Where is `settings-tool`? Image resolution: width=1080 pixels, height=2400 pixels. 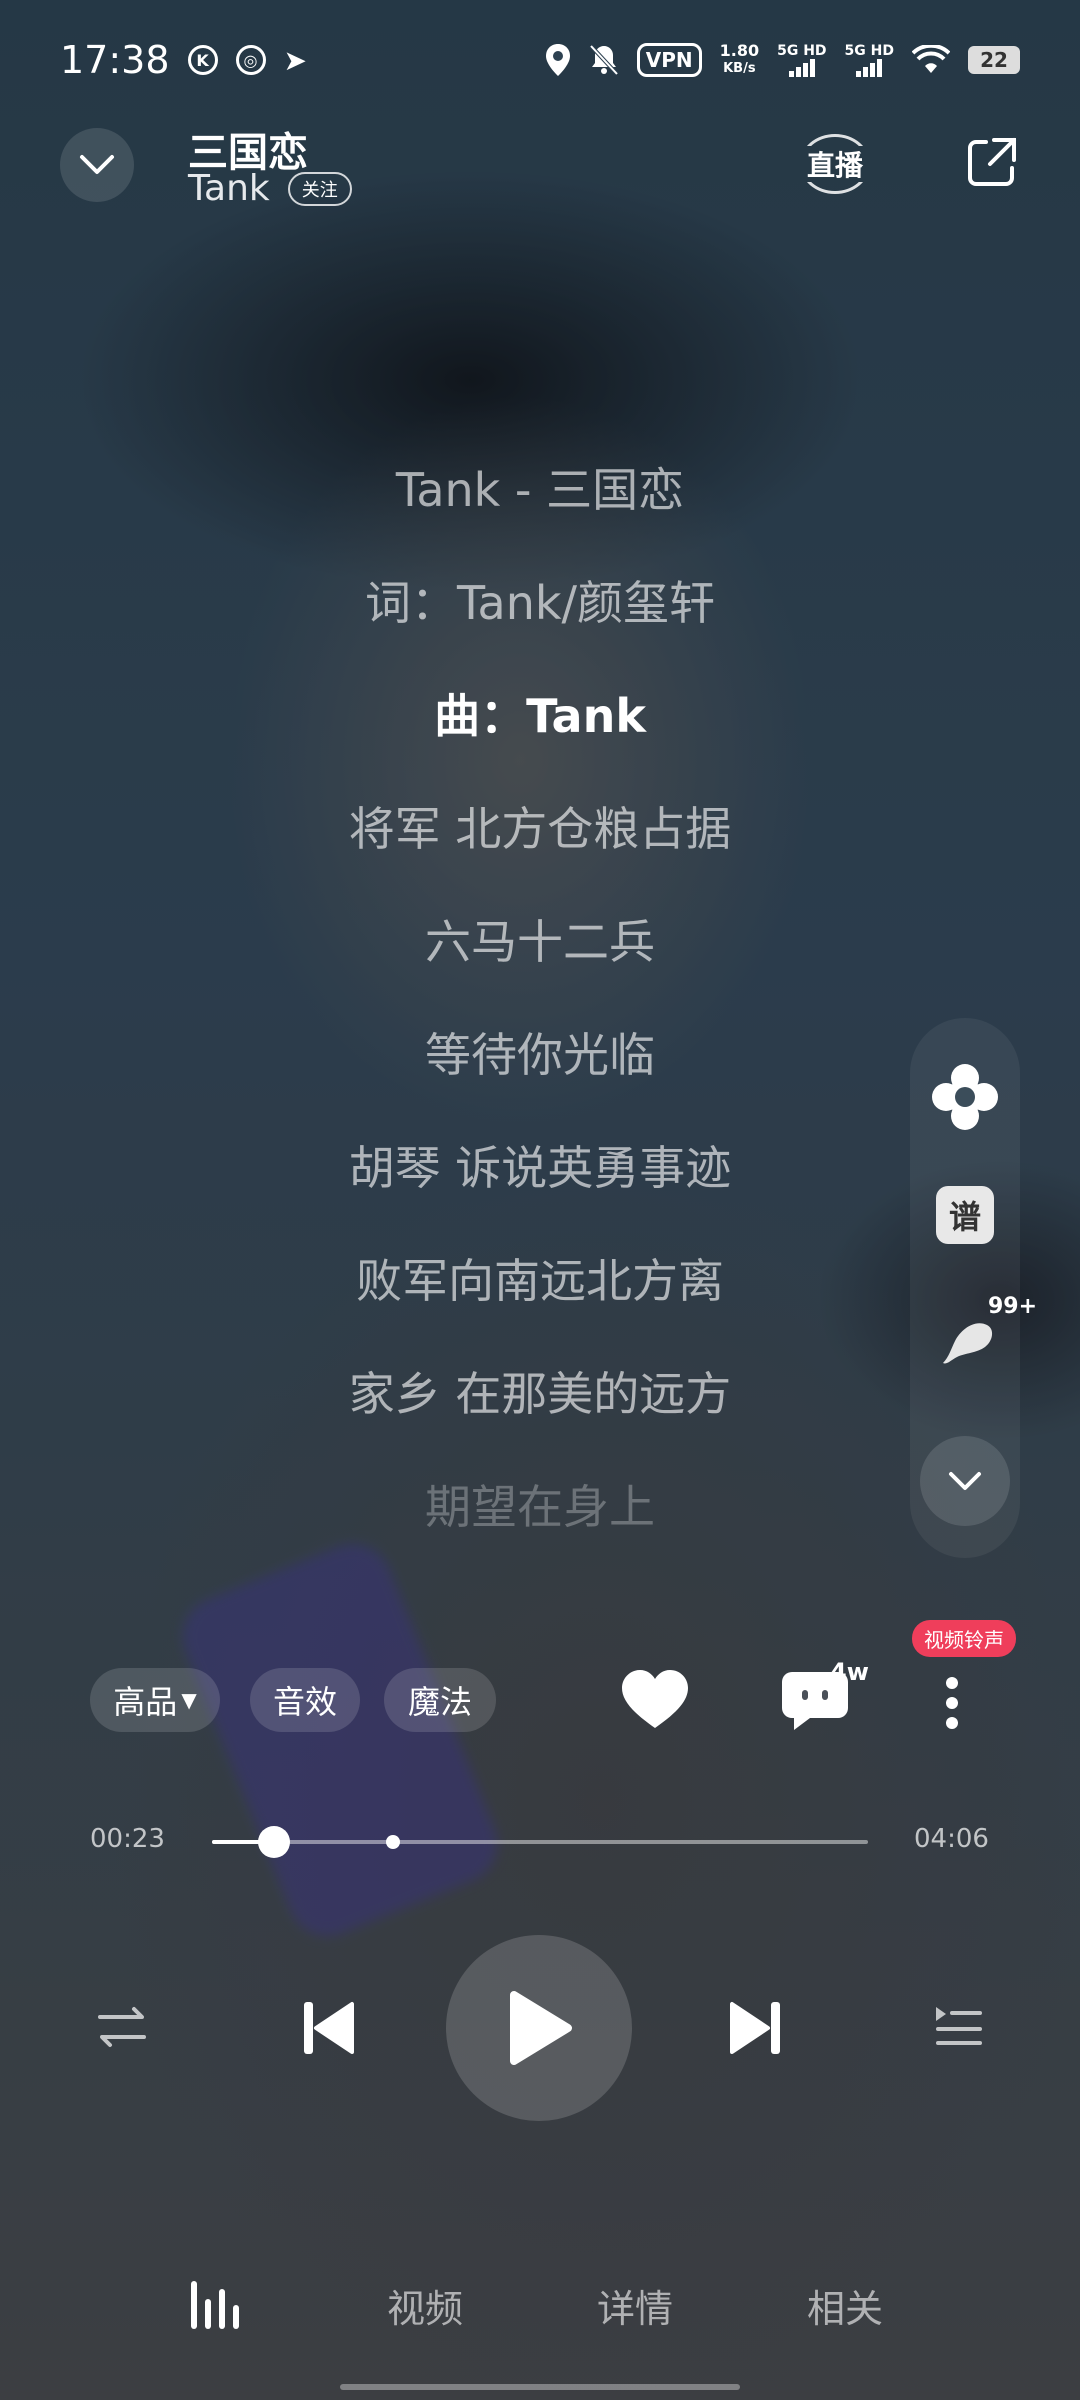 settings-tool is located at coordinates (965, 1097).